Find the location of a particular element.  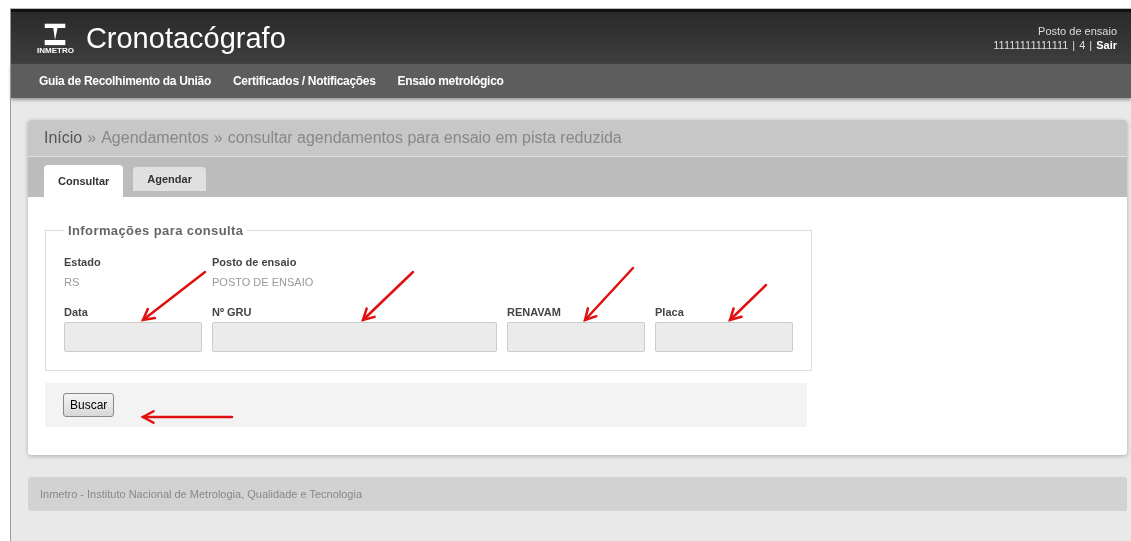

user-label: Posto de ensaio is located at coordinates (1077, 31).